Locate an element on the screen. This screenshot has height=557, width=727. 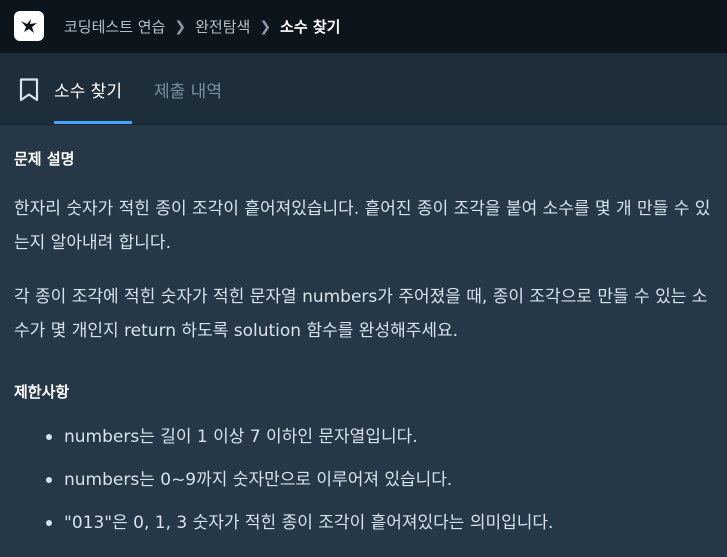
breadcrumb-coding-test: 코딩테스트 연습 is located at coordinates (114, 26).